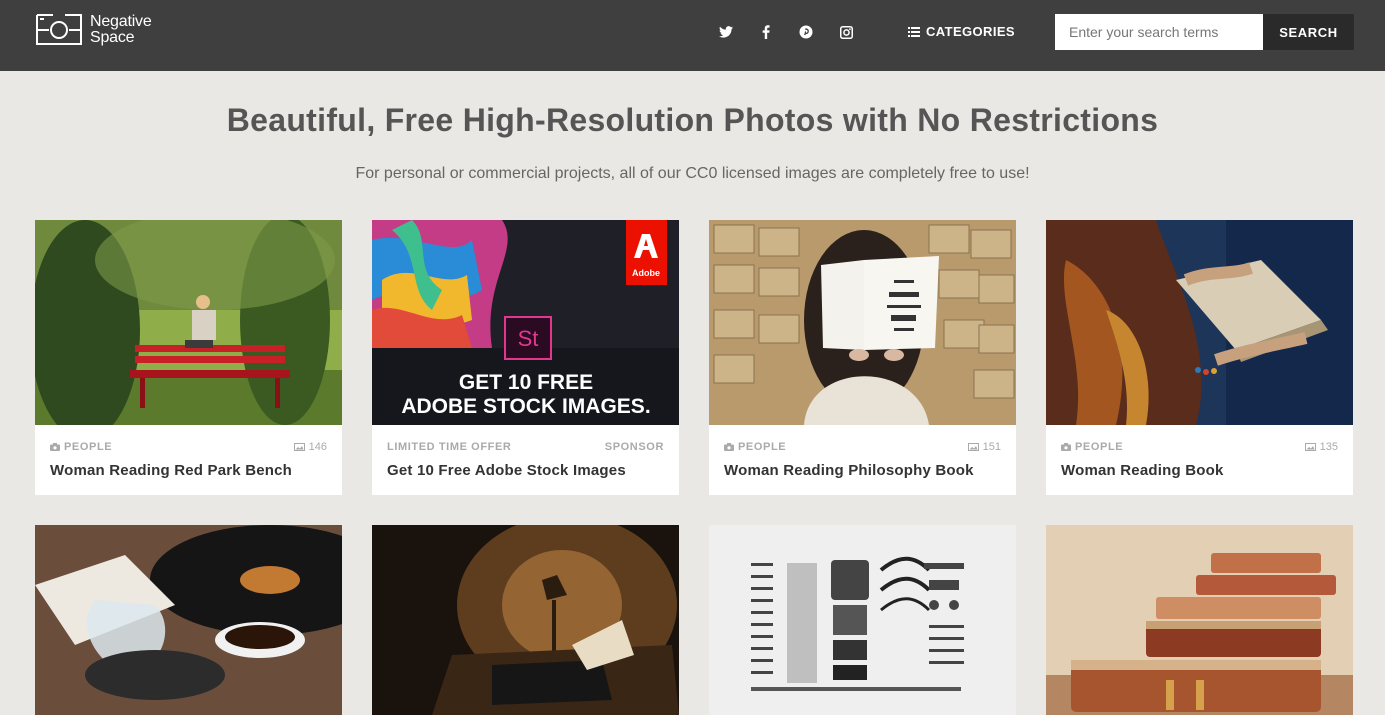 The image size is (1385, 715). I want to click on card-title: Get 10 Free Adobe Stock Images, so click(506, 470).